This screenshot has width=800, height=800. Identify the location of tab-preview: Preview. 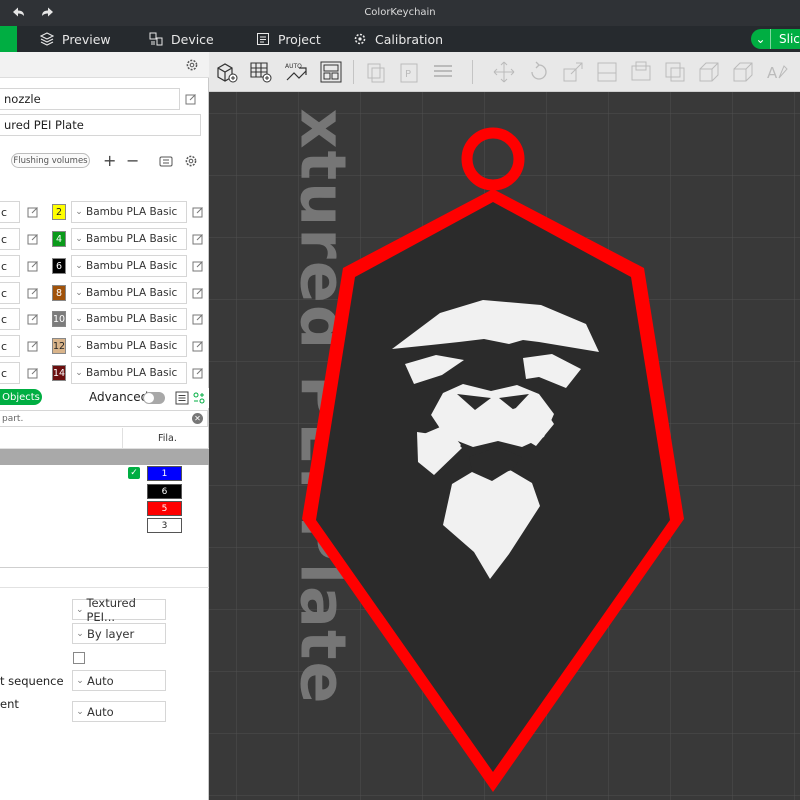
(75, 39).